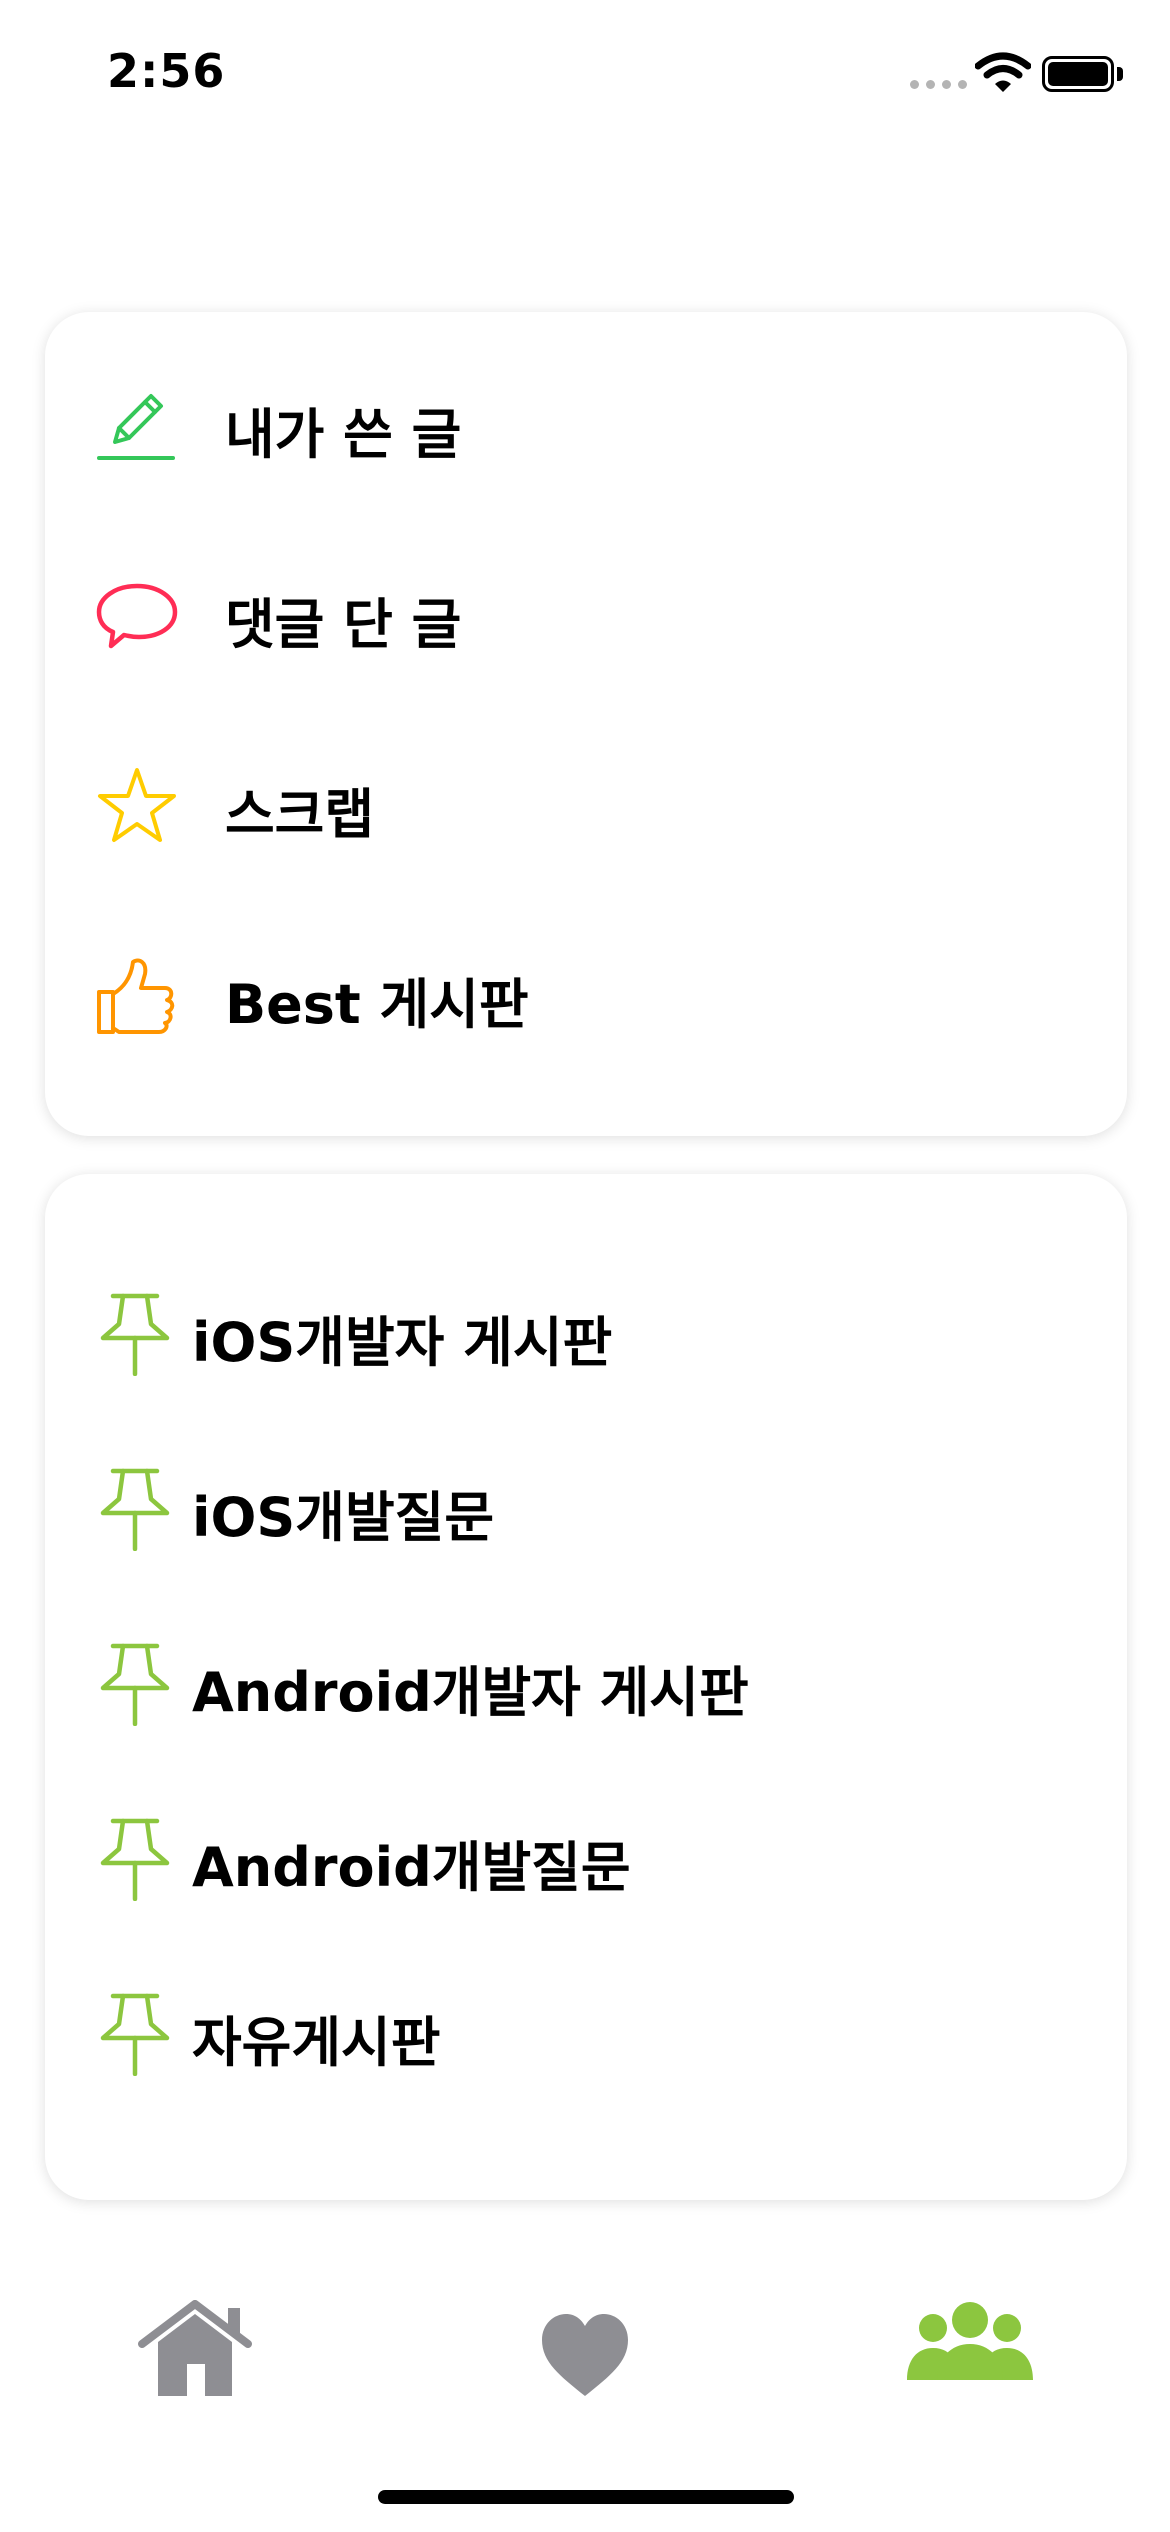  Describe the element at coordinates (166, 71) in the screenshot. I see `status-time: 2:56` at that location.